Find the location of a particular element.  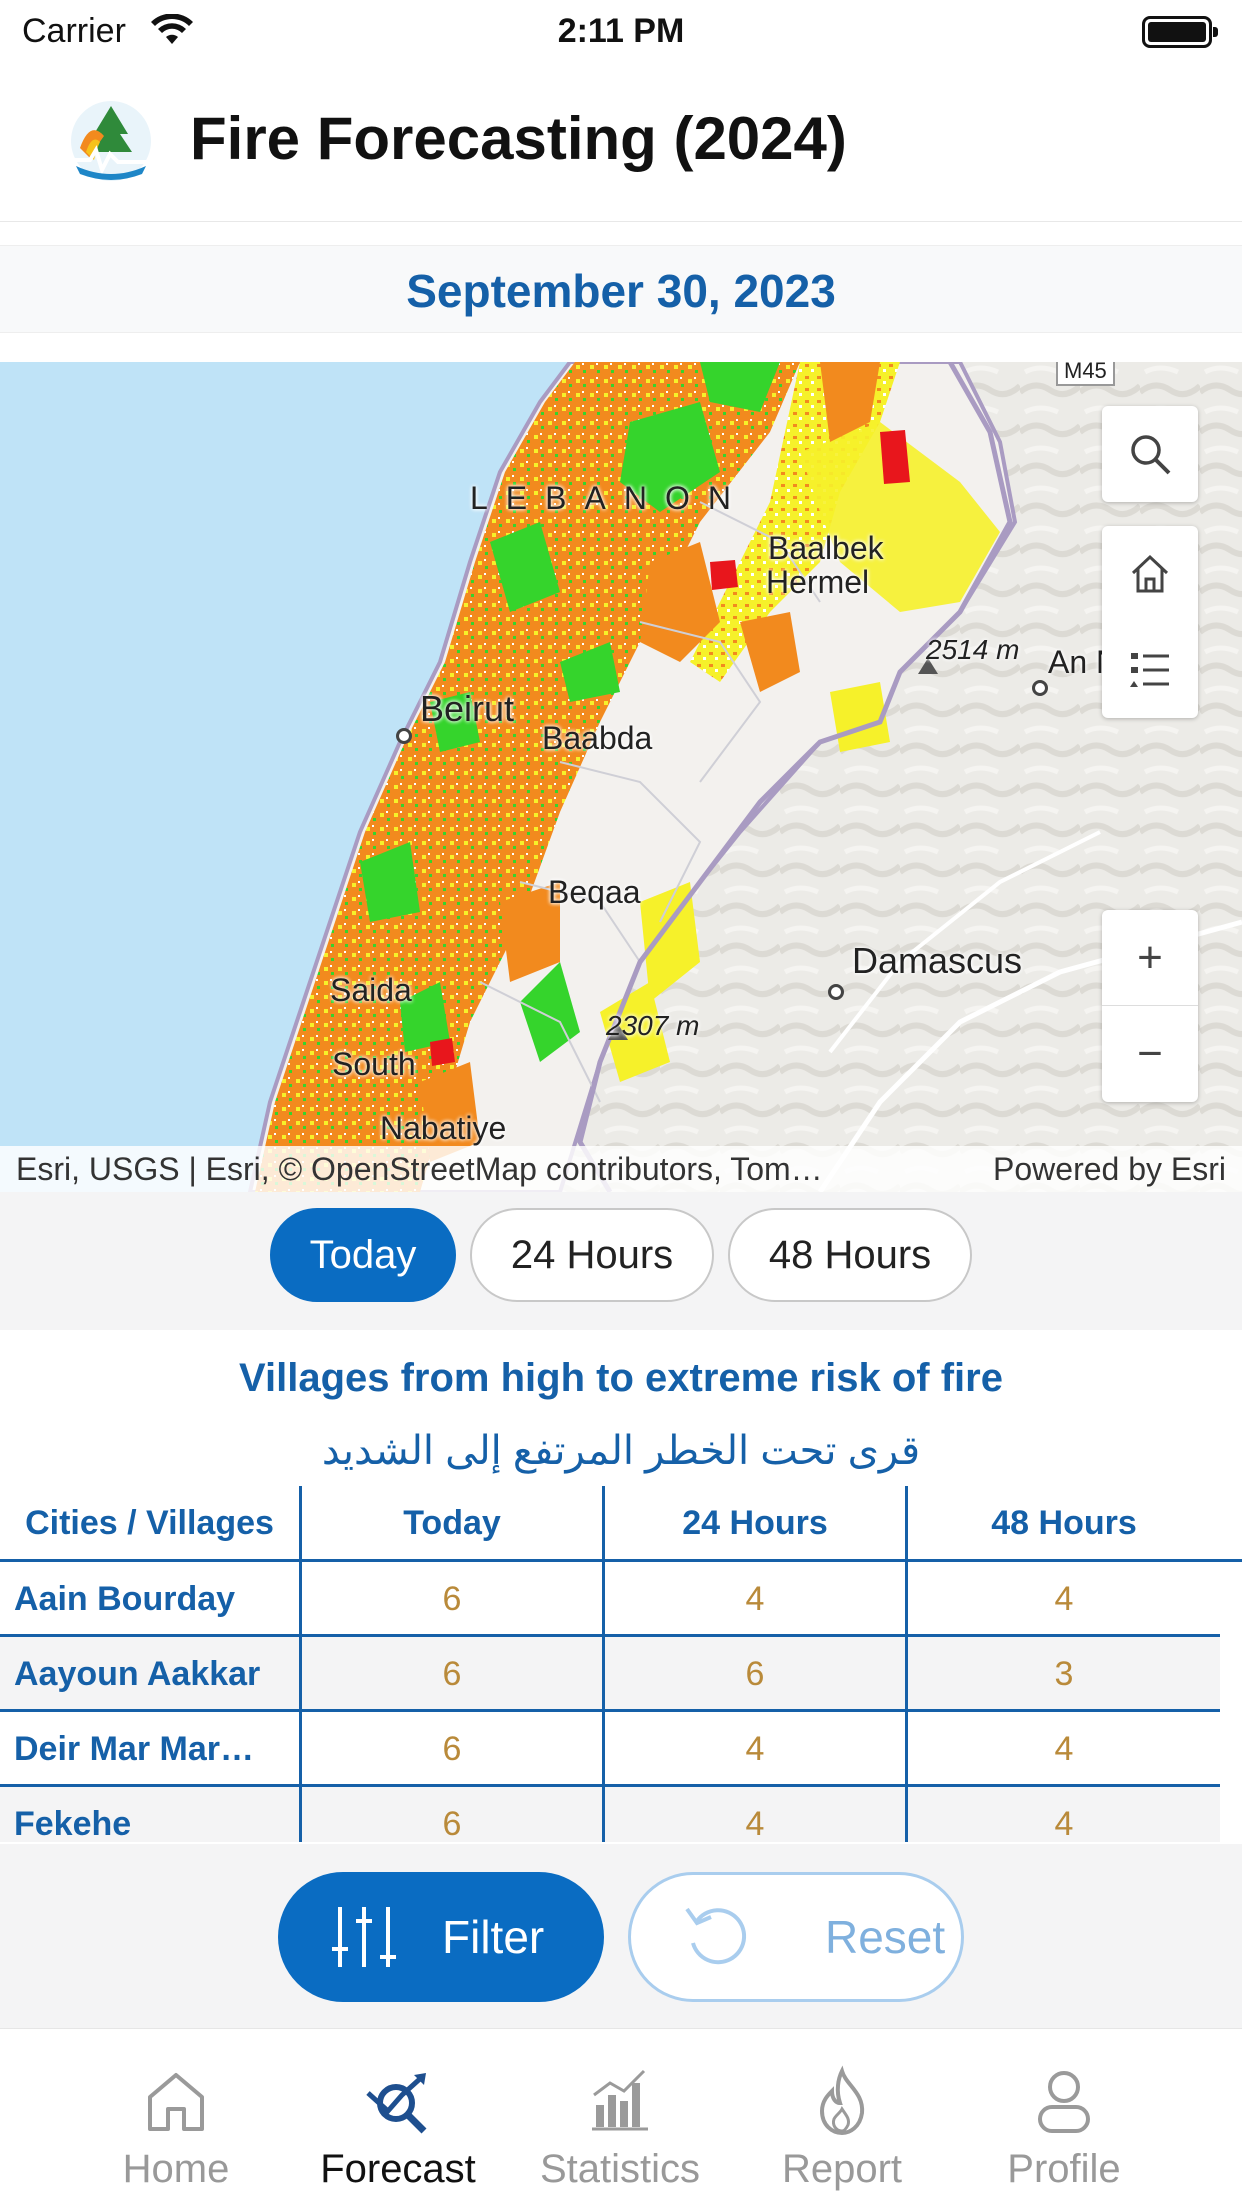

table-row: Aain Bourday 6 4 4 is located at coordinates (610, 1599).